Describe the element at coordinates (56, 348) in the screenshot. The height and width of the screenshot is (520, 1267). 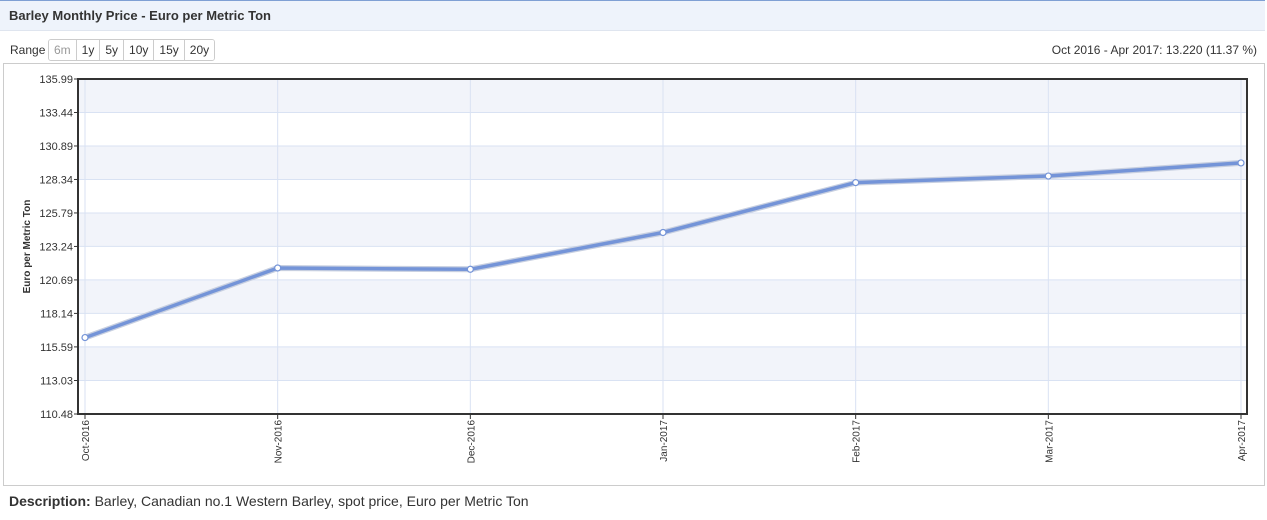
I see `y-tick-label: 115.59` at that location.